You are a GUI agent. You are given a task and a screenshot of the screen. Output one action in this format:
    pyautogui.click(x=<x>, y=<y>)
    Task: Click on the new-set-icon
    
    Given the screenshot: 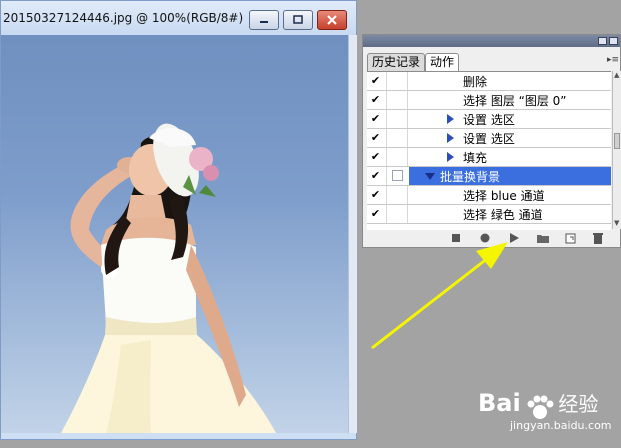 What is the action you would take?
    pyautogui.click(x=543, y=238)
    